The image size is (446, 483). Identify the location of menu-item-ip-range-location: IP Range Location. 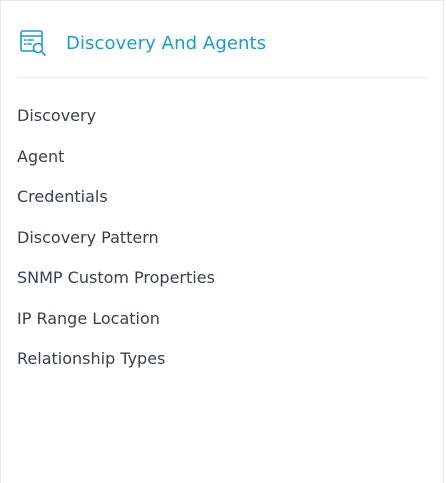
(116, 324).